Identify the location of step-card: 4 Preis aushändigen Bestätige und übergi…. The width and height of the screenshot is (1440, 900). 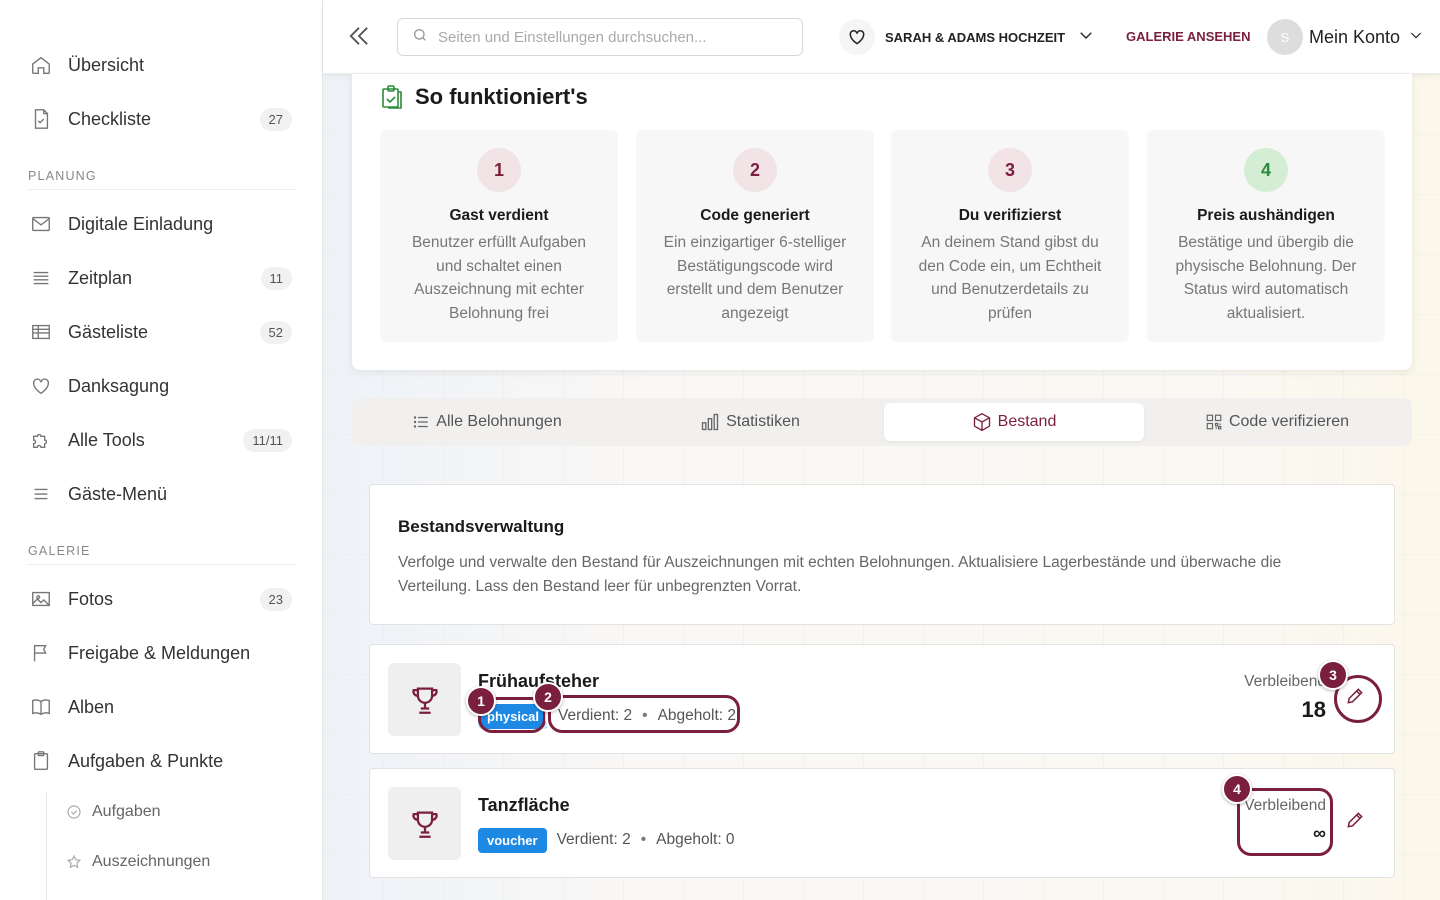
(1266, 236).